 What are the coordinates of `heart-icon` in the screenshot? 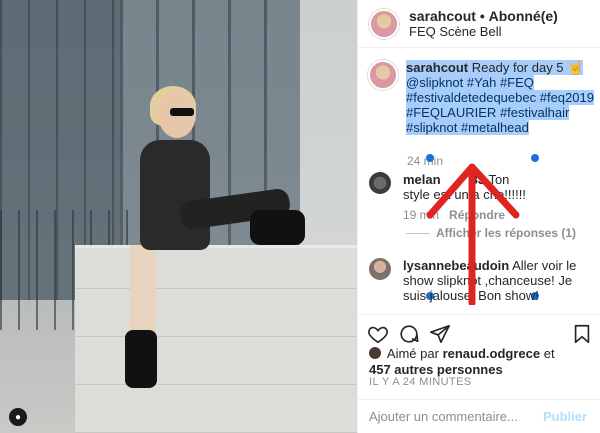 It's located at (378, 334).